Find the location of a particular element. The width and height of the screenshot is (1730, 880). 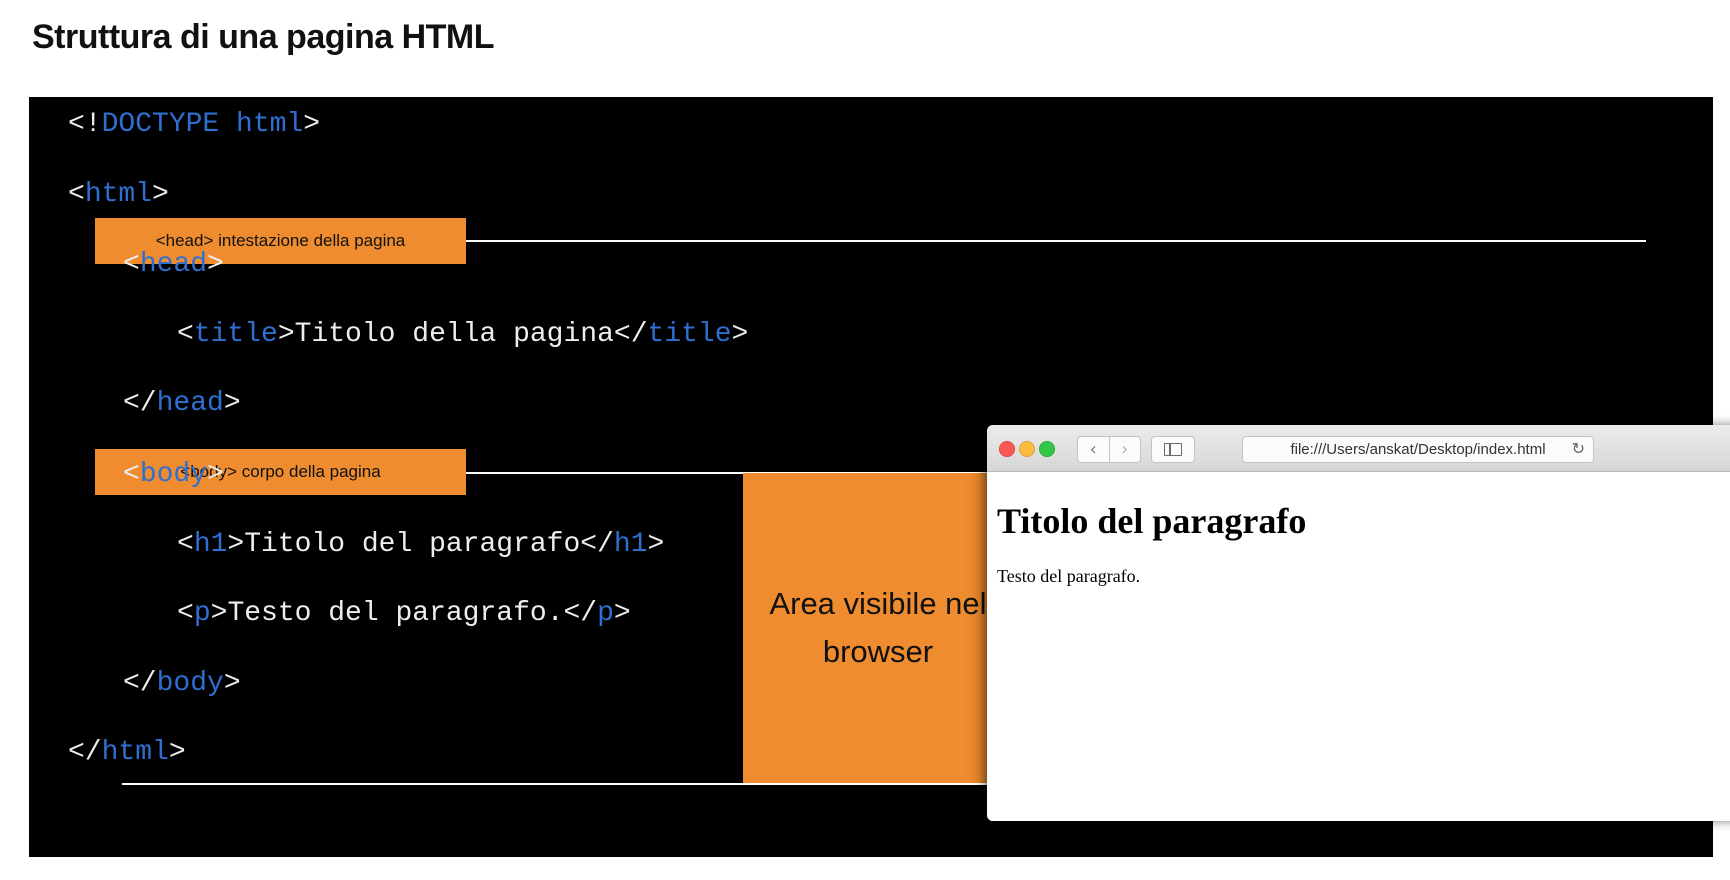

code-line-p: <p>Testo del paragrafo.</p> is located at coordinates (404, 614).